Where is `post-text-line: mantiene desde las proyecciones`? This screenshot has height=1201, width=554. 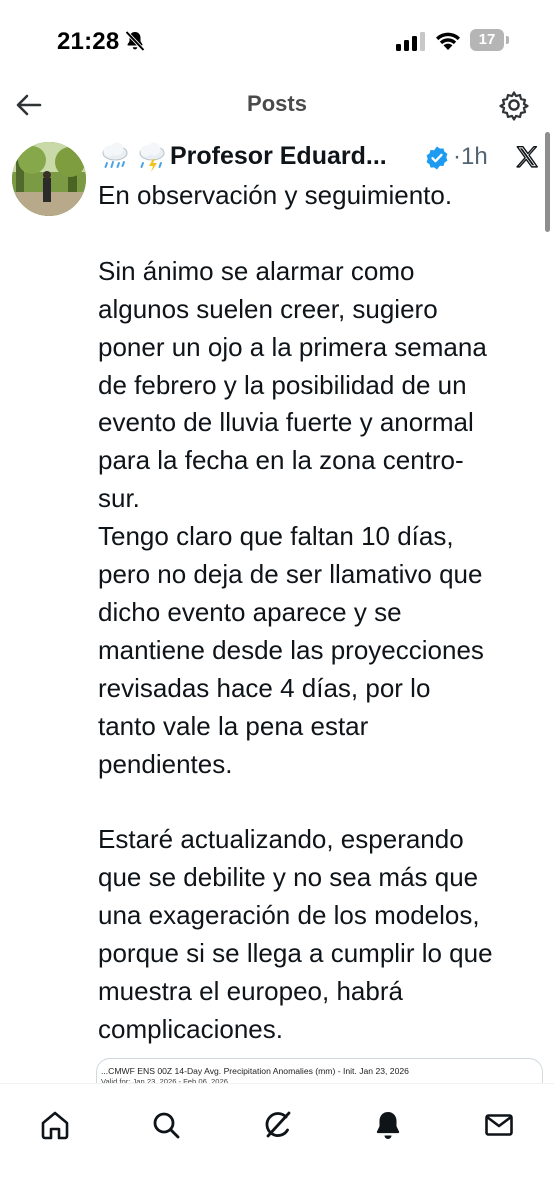
post-text-line: mantiene desde las proyecciones is located at coordinates (291, 649).